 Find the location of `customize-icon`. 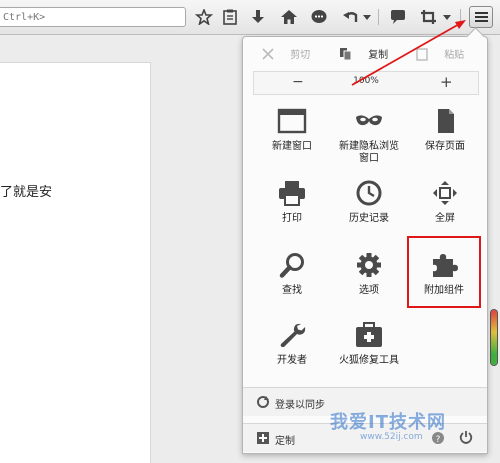

customize-icon is located at coordinates (263, 438).